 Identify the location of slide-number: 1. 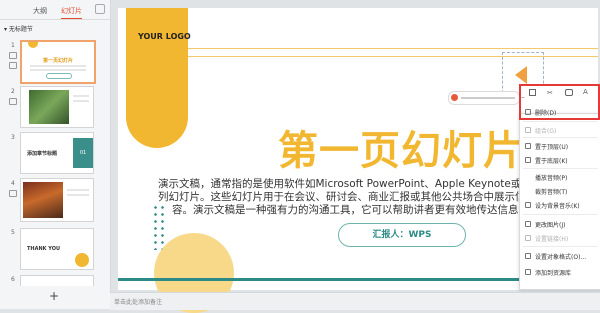
(13, 45).